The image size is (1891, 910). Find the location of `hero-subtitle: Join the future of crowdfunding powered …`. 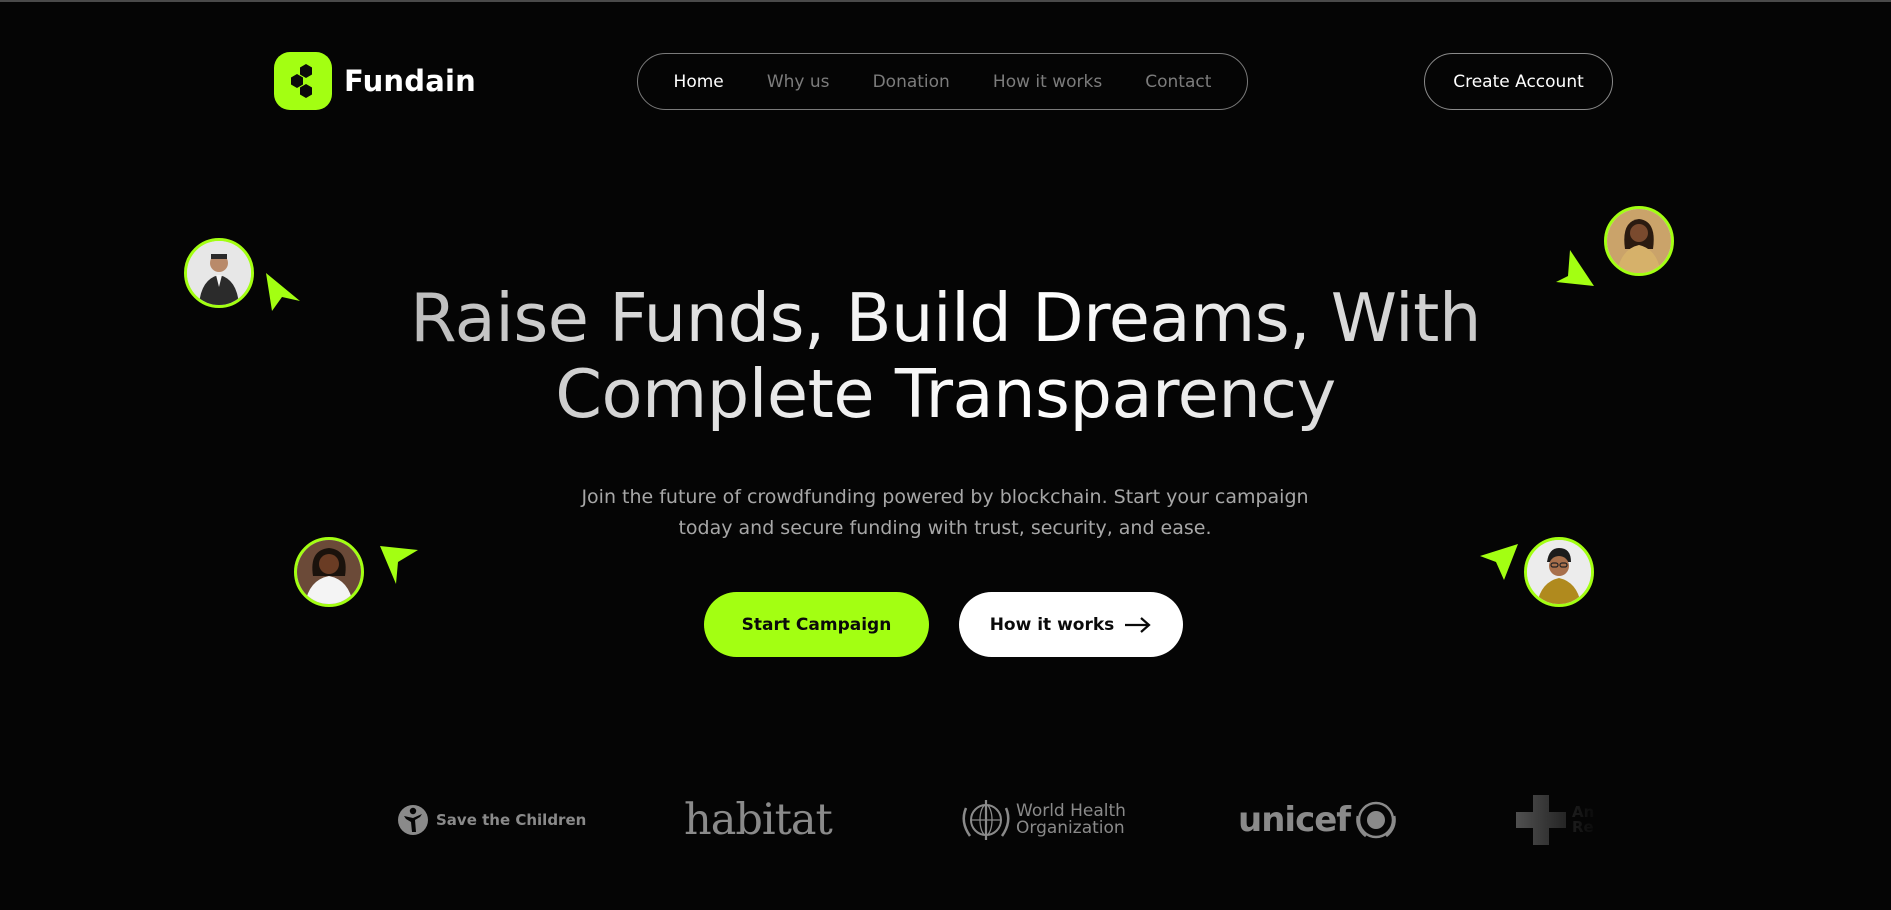

hero-subtitle: Join the future of crowdfunding powered … is located at coordinates (945, 513).